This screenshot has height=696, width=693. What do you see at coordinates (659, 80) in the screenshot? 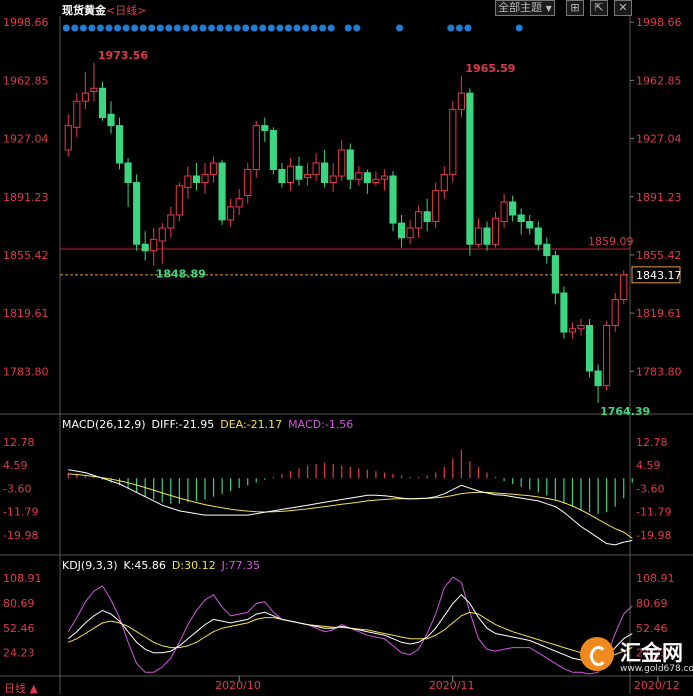
I see `price-tick-right: 1962.85` at bounding box center [659, 80].